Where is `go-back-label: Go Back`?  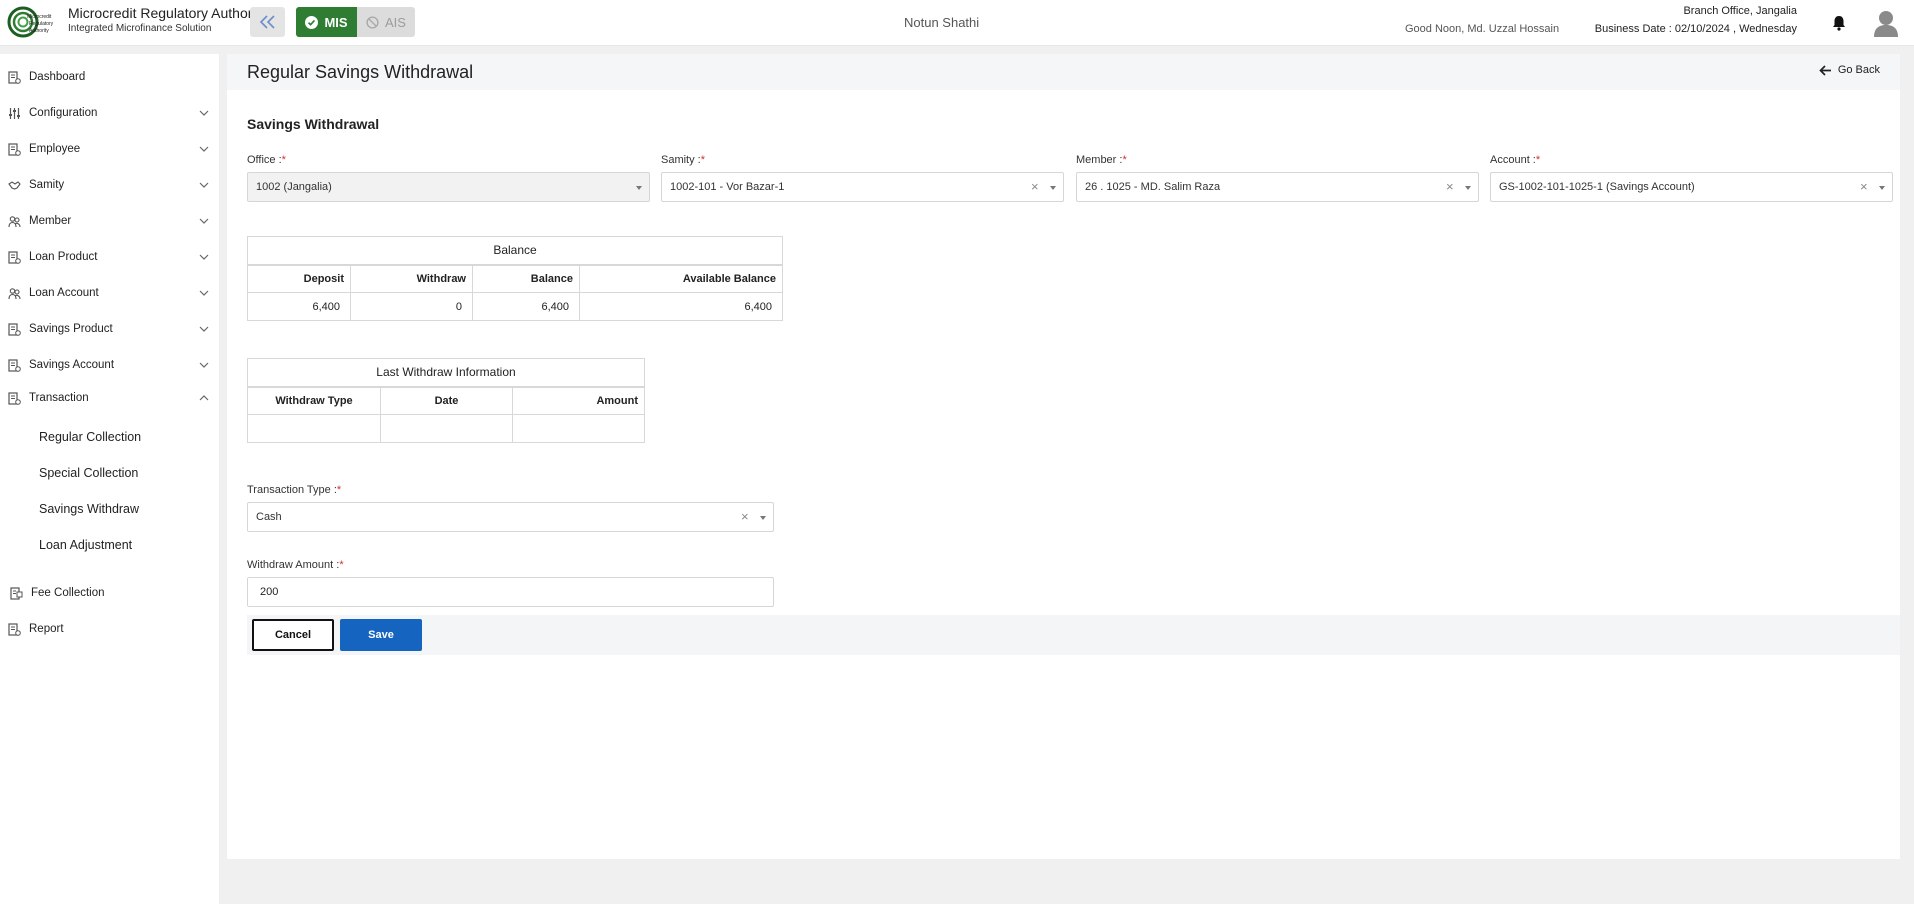
go-back-label: Go Back is located at coordinates (1858, 70).